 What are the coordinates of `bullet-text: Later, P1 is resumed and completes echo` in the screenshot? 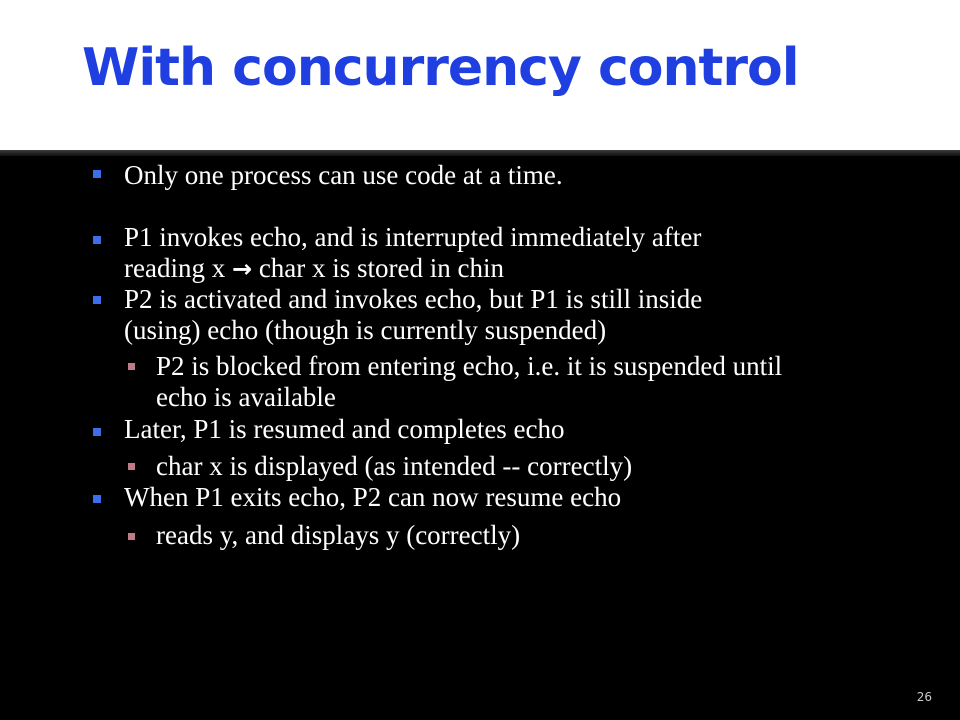 It's located at (344, 429).